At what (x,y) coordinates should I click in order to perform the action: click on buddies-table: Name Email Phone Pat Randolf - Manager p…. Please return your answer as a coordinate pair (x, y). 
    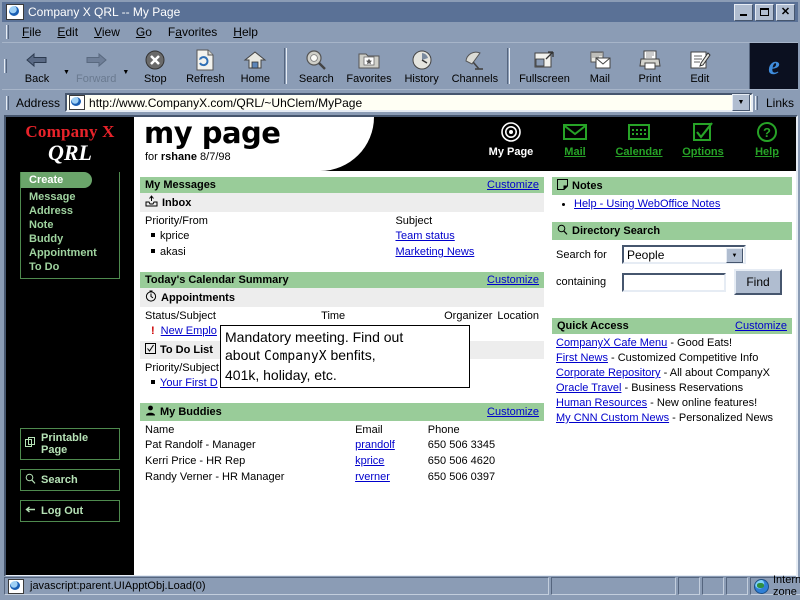
    Looking at the image, I should click on (342, 453).